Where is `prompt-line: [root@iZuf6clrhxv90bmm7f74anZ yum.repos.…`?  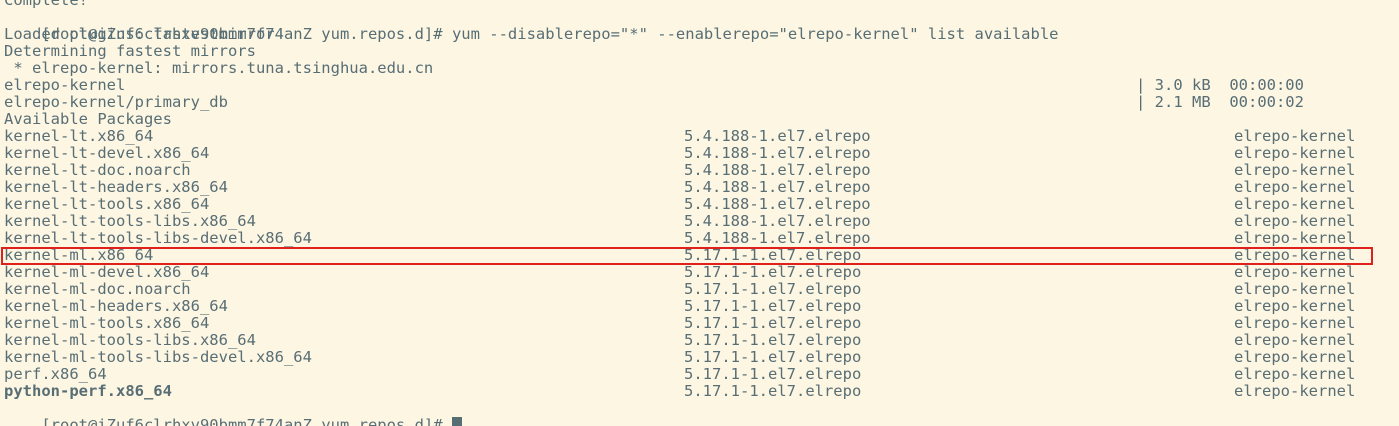
prompt-line: [root@iZuf6clrhxv90bmm7f74anZ yum.repos.… is located at coordinates (699, 413).